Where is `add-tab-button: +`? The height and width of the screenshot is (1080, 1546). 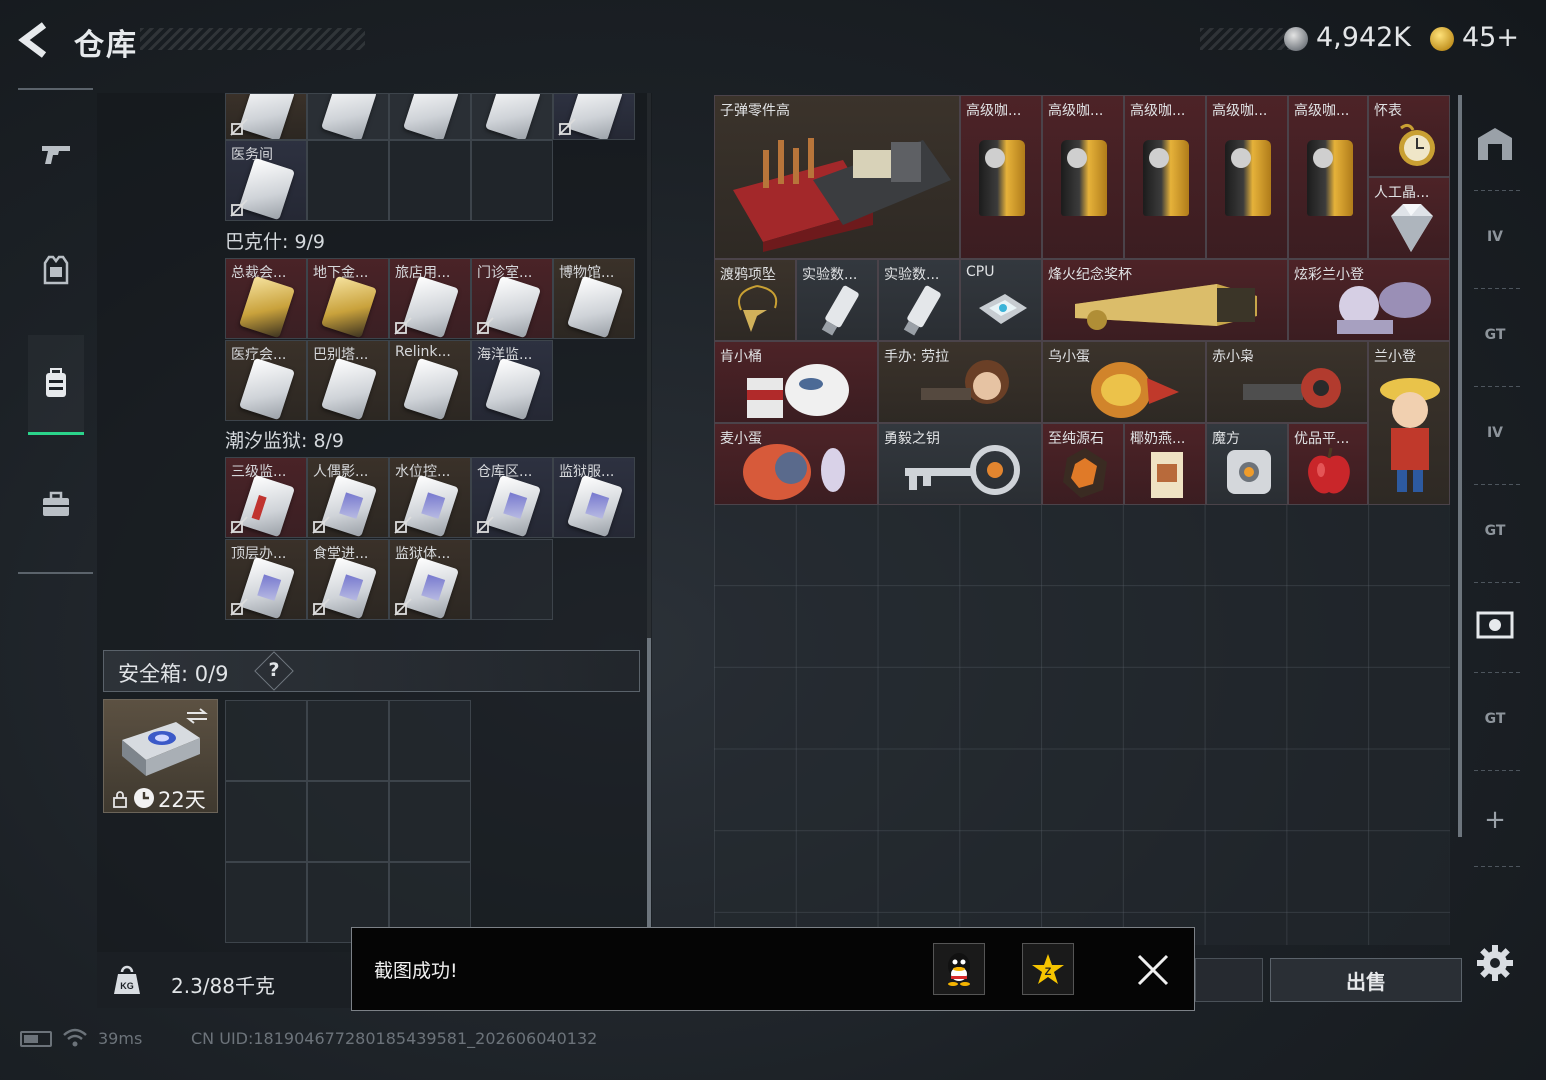
add-tab-button: + is located at coordinates (1495, 820).